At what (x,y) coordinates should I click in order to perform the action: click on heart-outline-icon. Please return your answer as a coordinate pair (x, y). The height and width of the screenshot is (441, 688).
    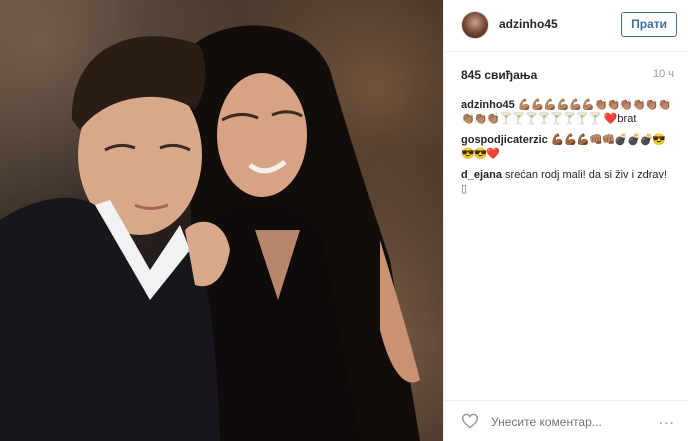
    Looking at the image, I should click on (470, 421).